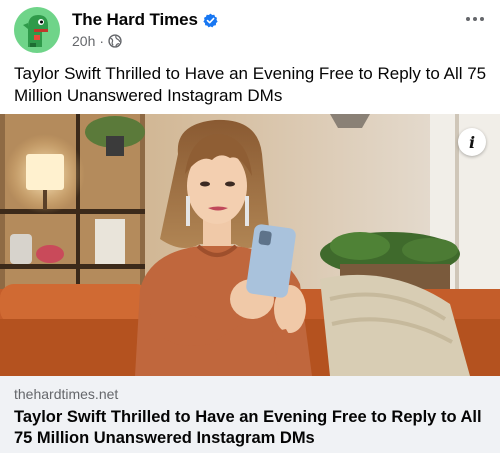  I want to click on post-timestamp: 20h, so click(83, 41).